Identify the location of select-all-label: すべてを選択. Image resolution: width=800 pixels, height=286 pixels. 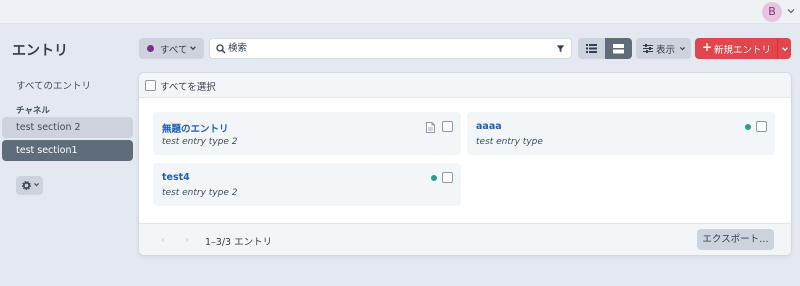
(188, 86).